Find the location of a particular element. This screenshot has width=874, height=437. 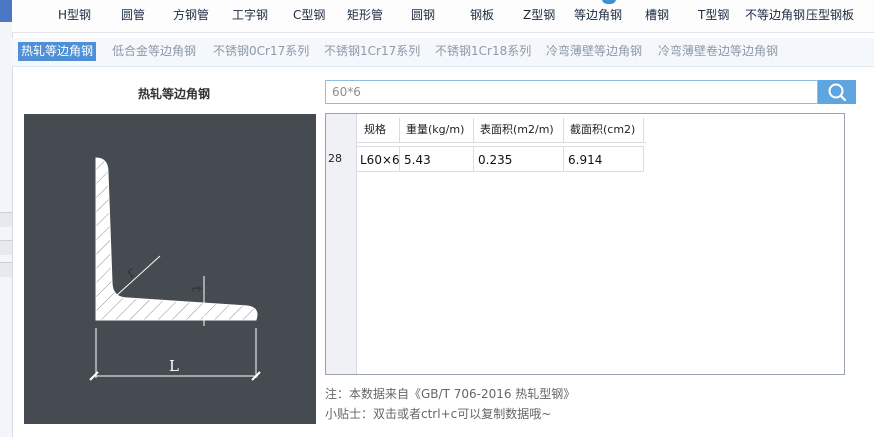

angle-profile is located at coordinates (176, 239).